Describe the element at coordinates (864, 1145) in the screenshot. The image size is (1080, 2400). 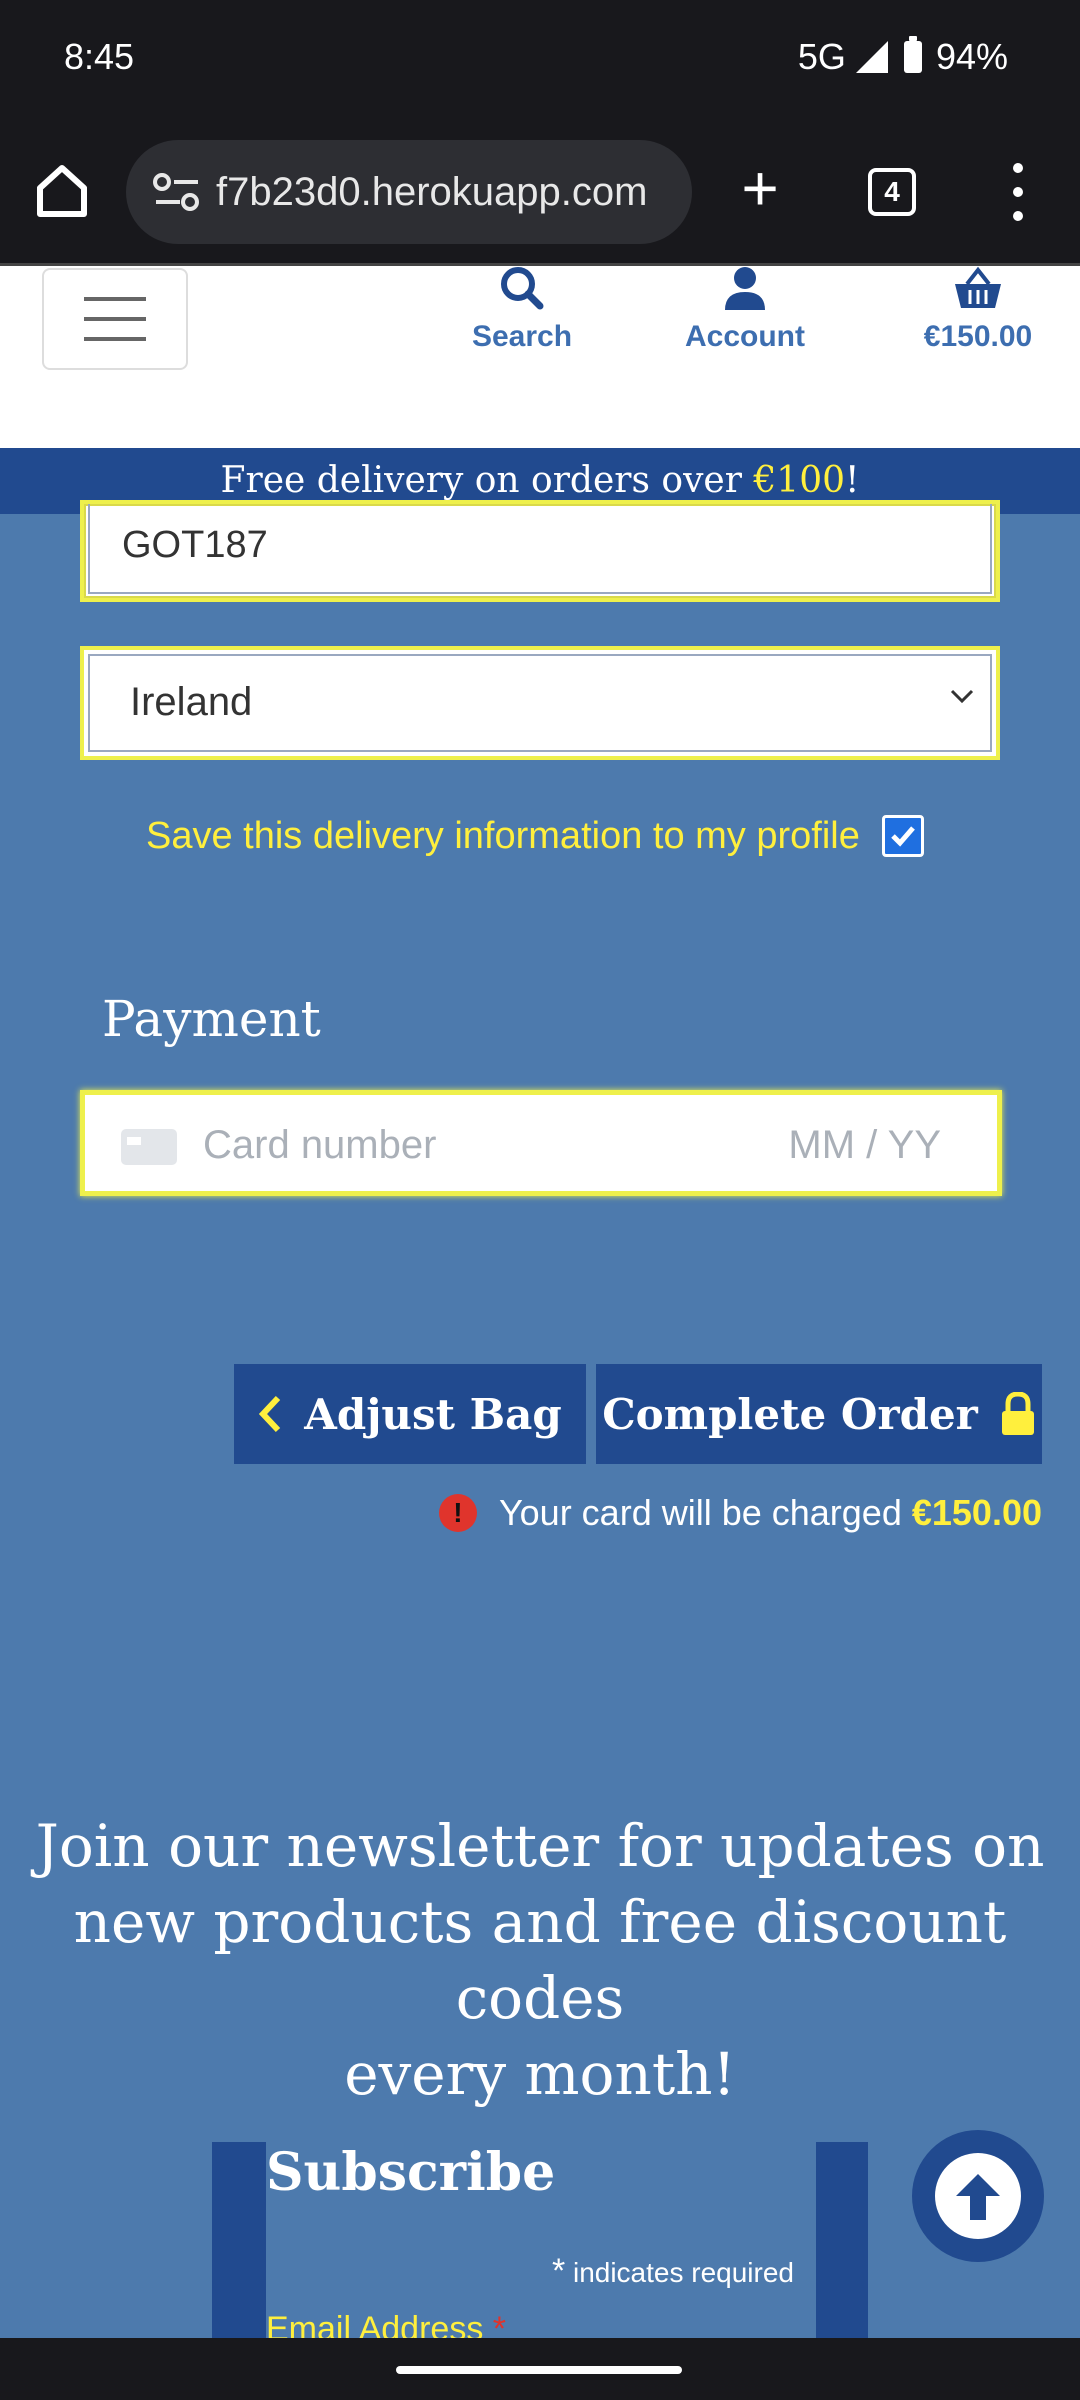
I see `expiry-placeholder: MM / YY` at that location.